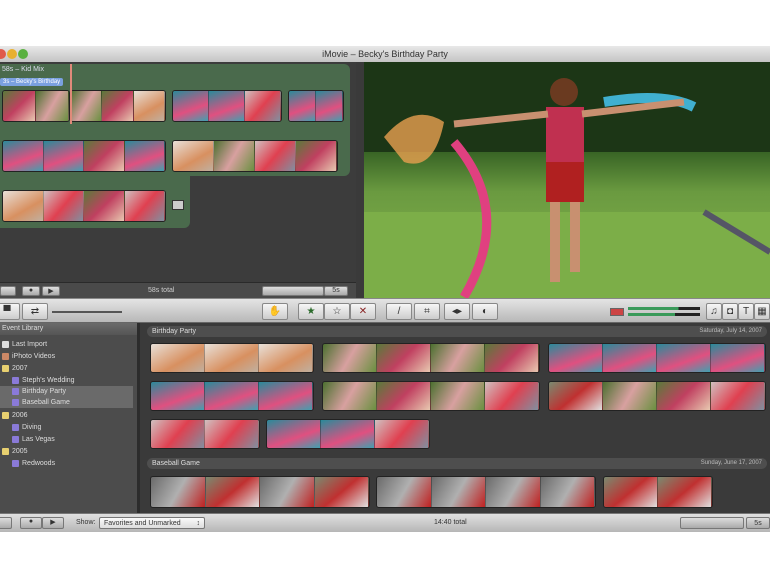  Describe the element at coordinates (385, 310) in the screenshot. I see `main-toolbar: ▀ ⇄ ✋ ★ ☆ ✕ / ⌗ ◂▸ ◐ ♫ ◘ T ▦` at that location.